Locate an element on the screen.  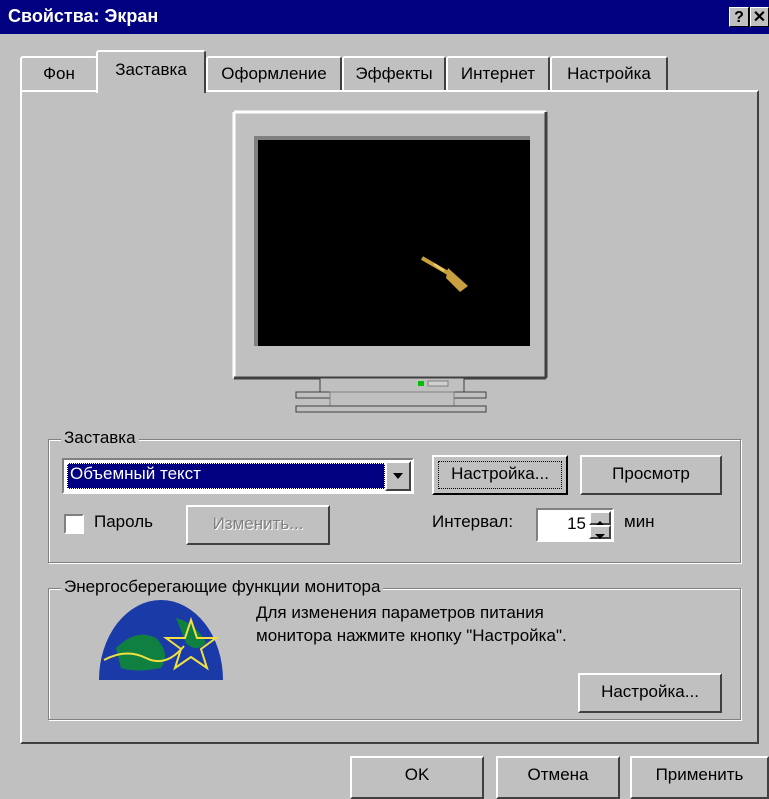
password-checkbox is located at coordinates (74, 524).